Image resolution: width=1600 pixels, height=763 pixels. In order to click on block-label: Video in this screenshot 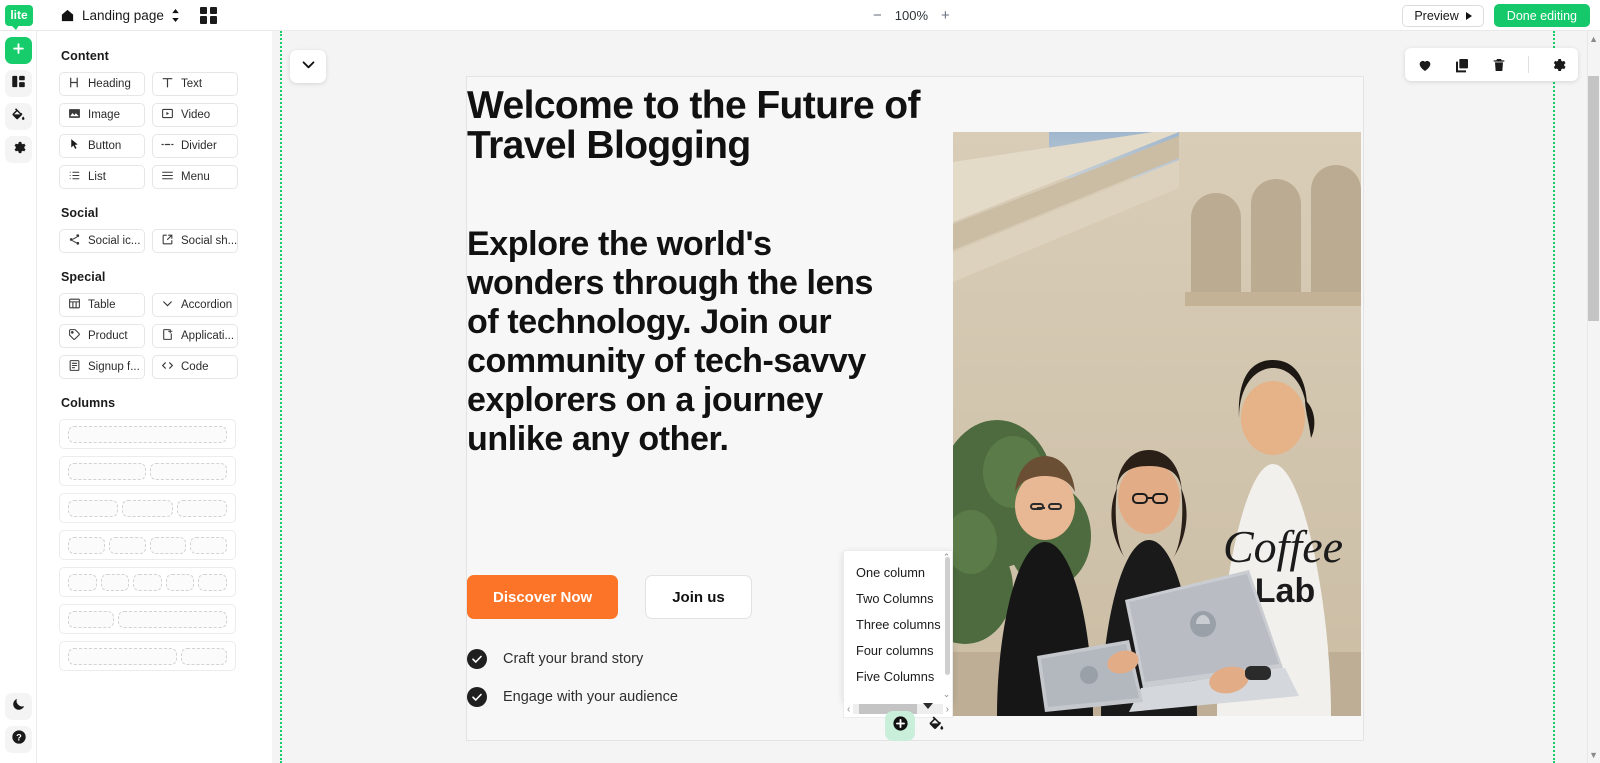, I will do `click(196, 115)`.